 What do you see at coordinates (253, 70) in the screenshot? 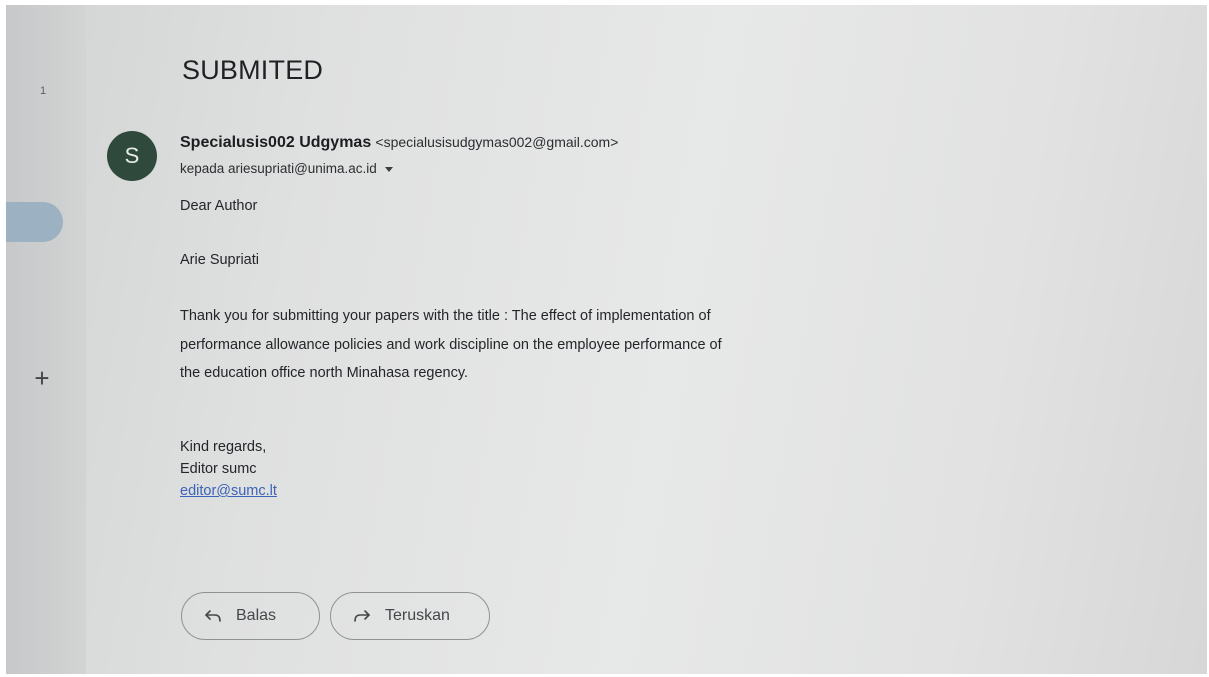
I see `email-subject: SUBMITED` at bounding box center [253, 70].